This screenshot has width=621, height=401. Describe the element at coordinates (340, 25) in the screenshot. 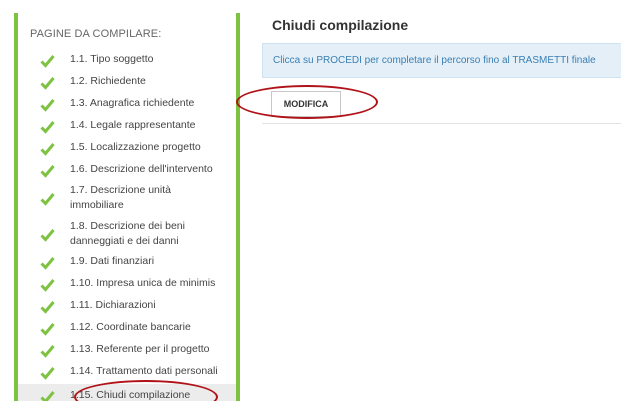

I see `page-title: Chiudi compilazione` at that location.